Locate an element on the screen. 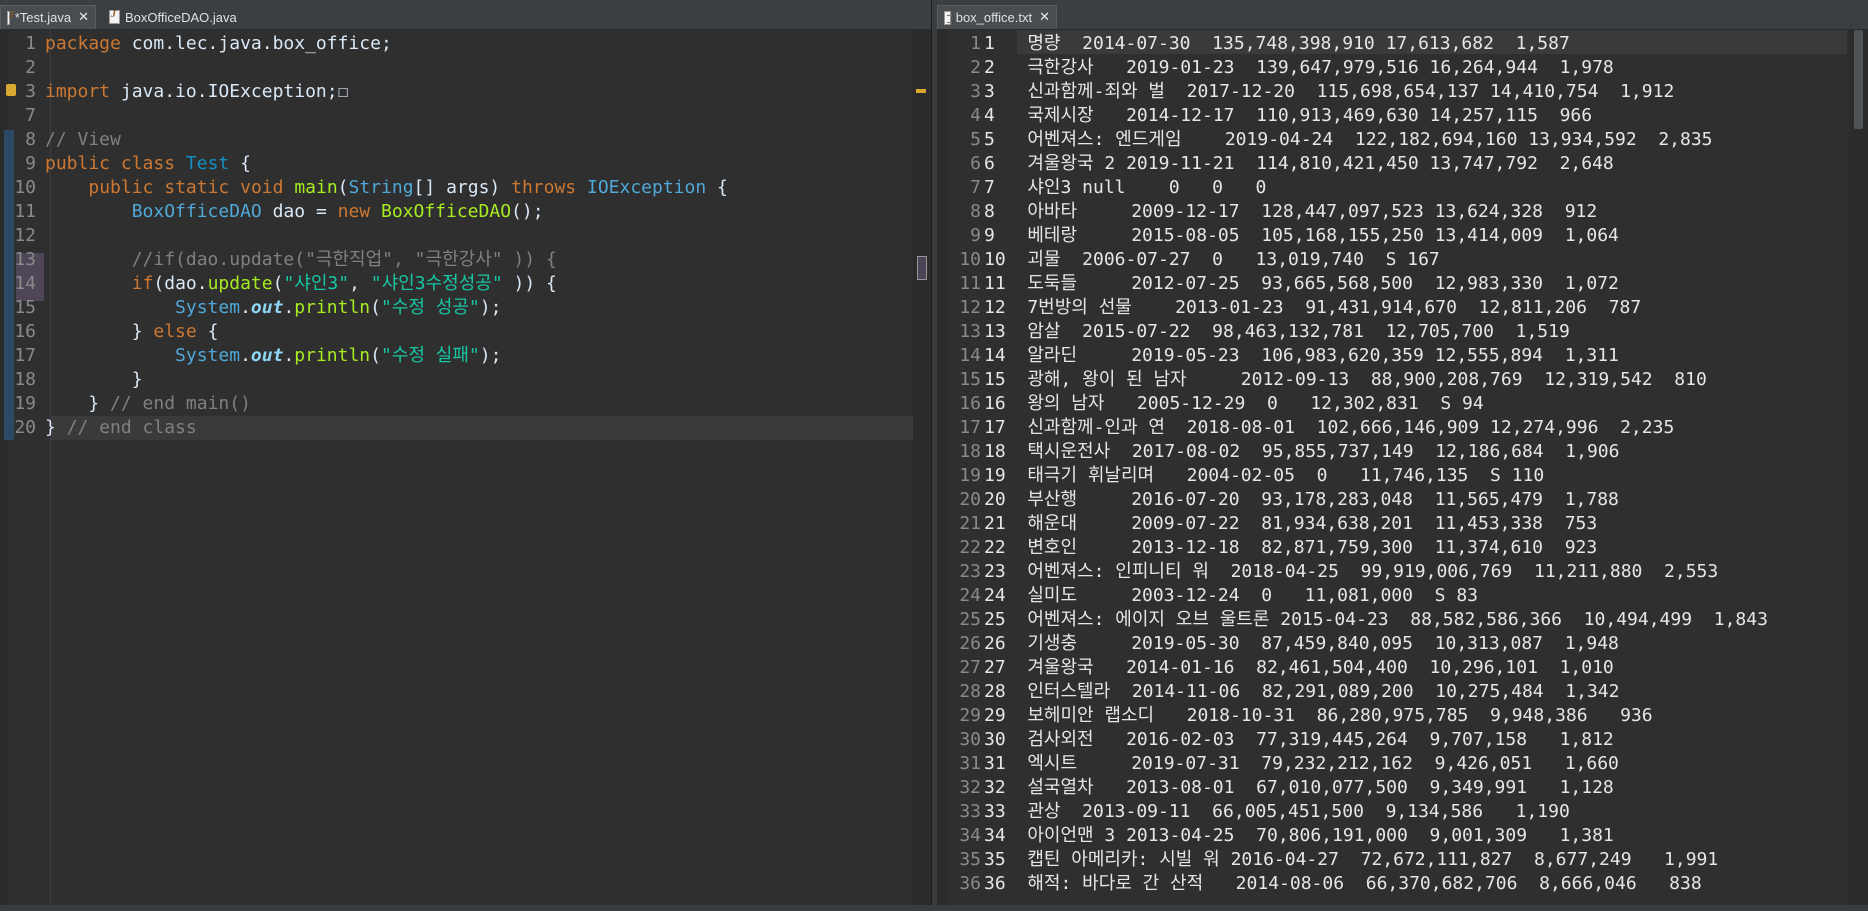 The image size is (1868, 911). code-line: } else { is located at coordinates (132, 332).